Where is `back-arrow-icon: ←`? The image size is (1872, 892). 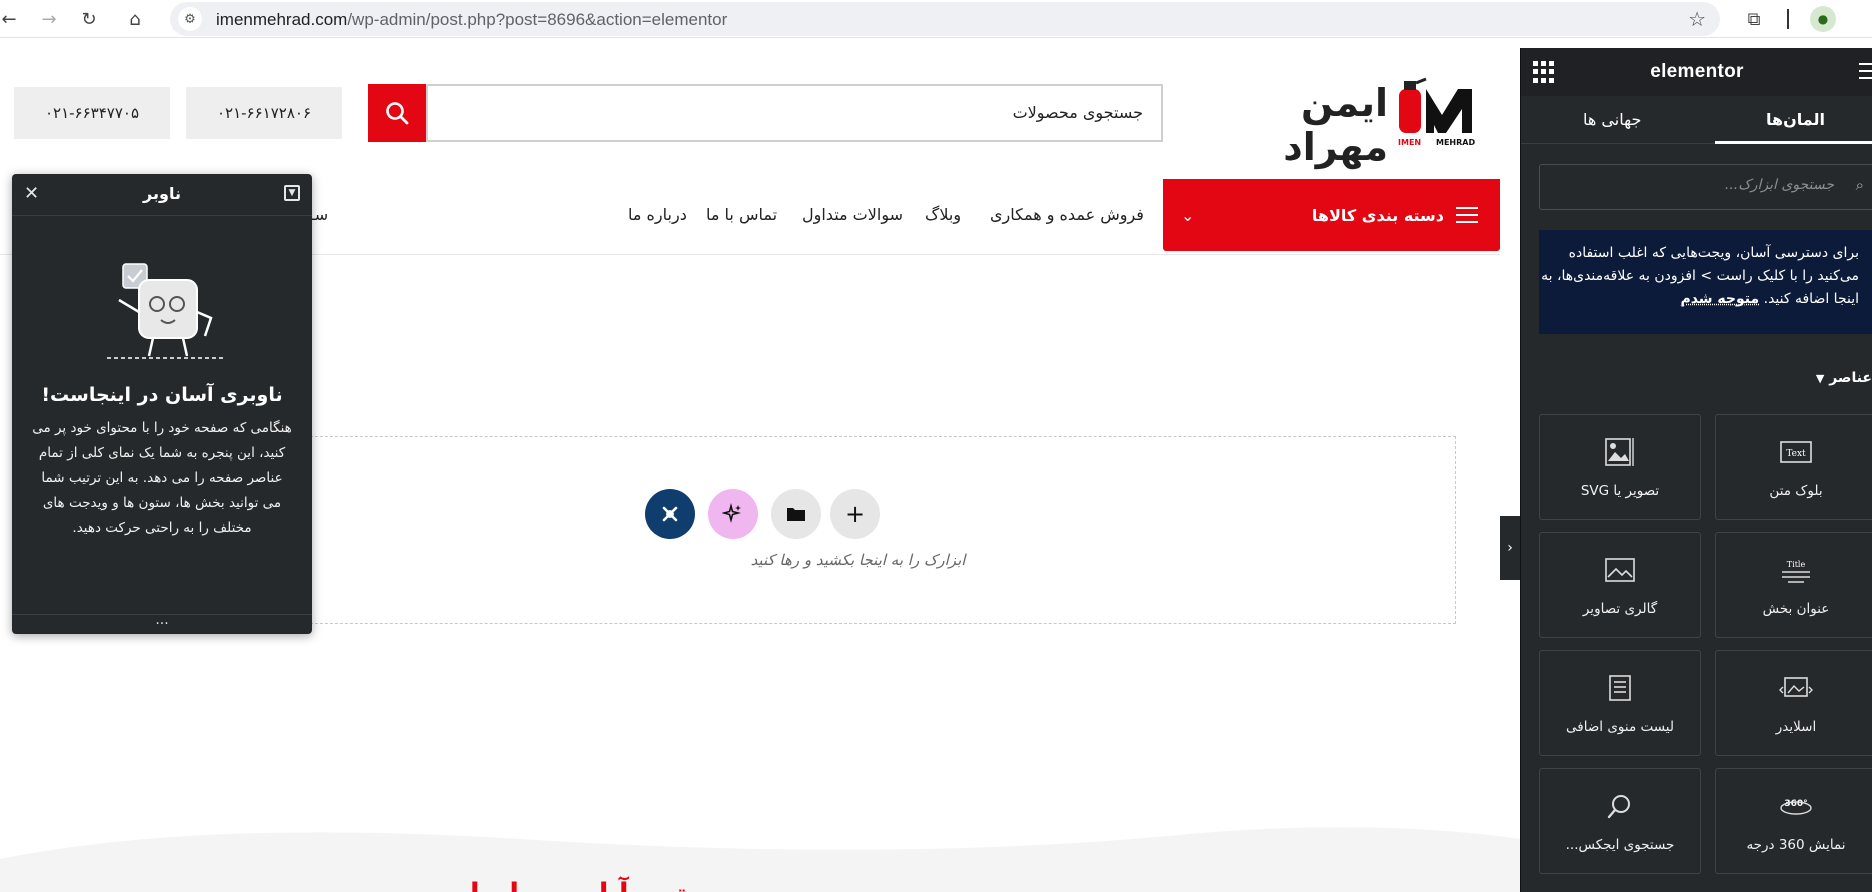 back-arrow-icon: ← is located at coordinates (11, 19).